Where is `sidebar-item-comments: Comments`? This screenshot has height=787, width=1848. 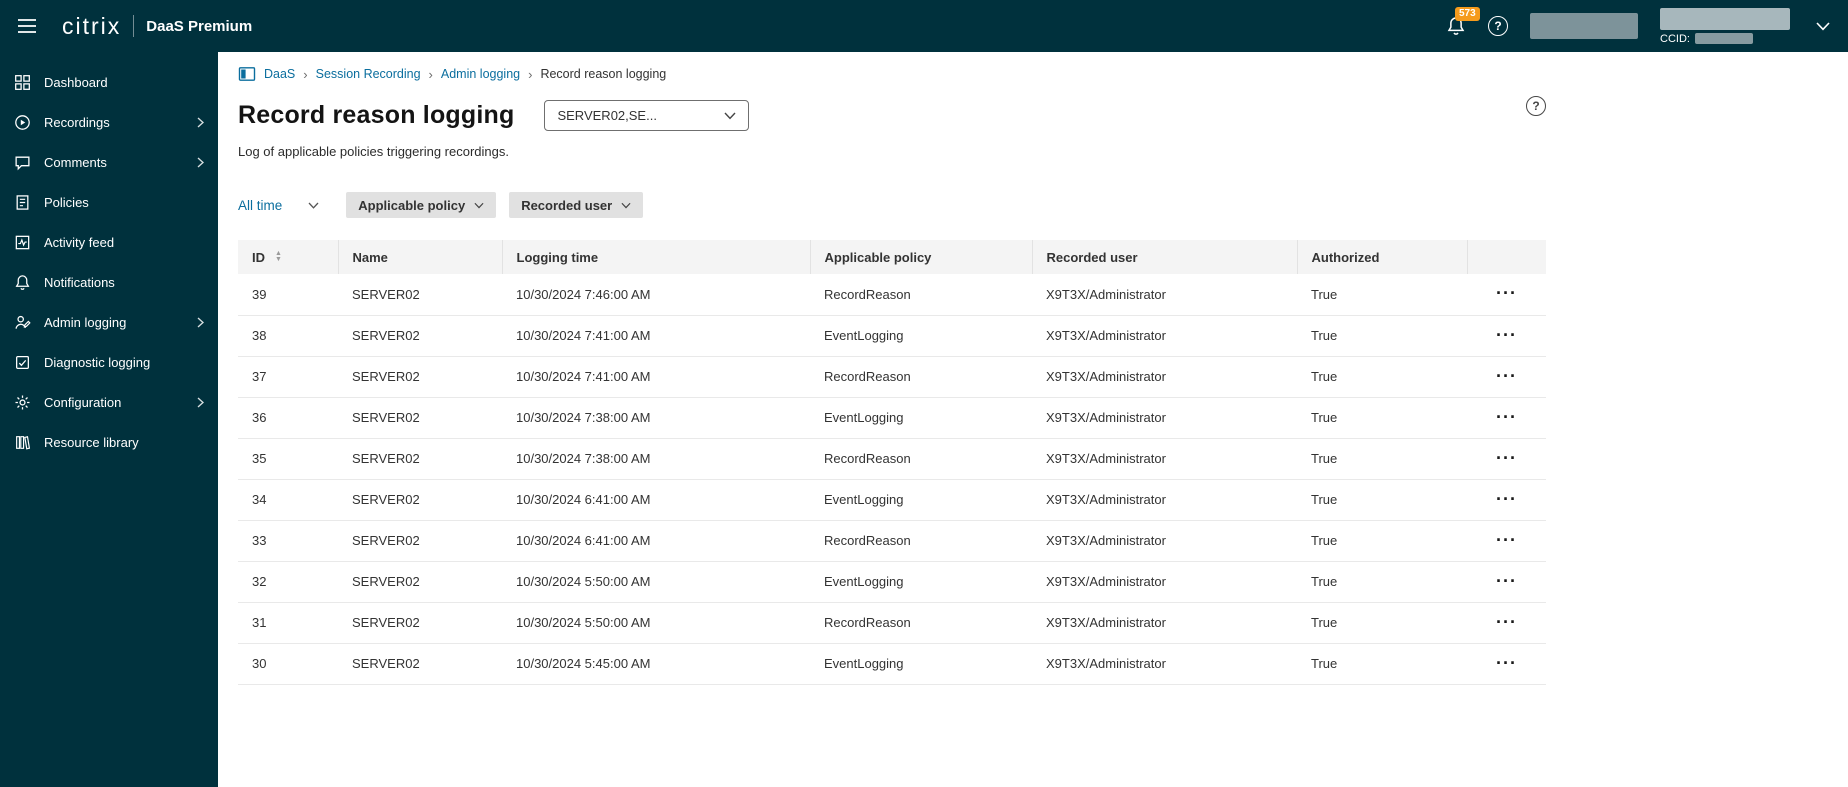 sidebar-item-comments: Comments is located at coordinates (109, 162).